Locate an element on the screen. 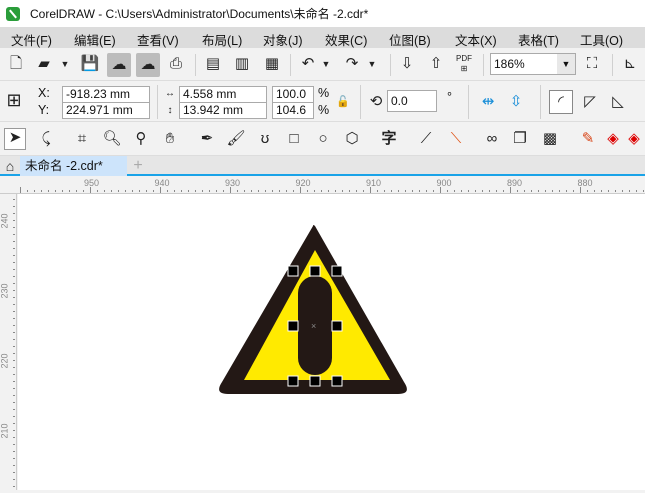 The image size is (645, 493). outline-fill-icon: ◈ is located at coordinates (634, 139).